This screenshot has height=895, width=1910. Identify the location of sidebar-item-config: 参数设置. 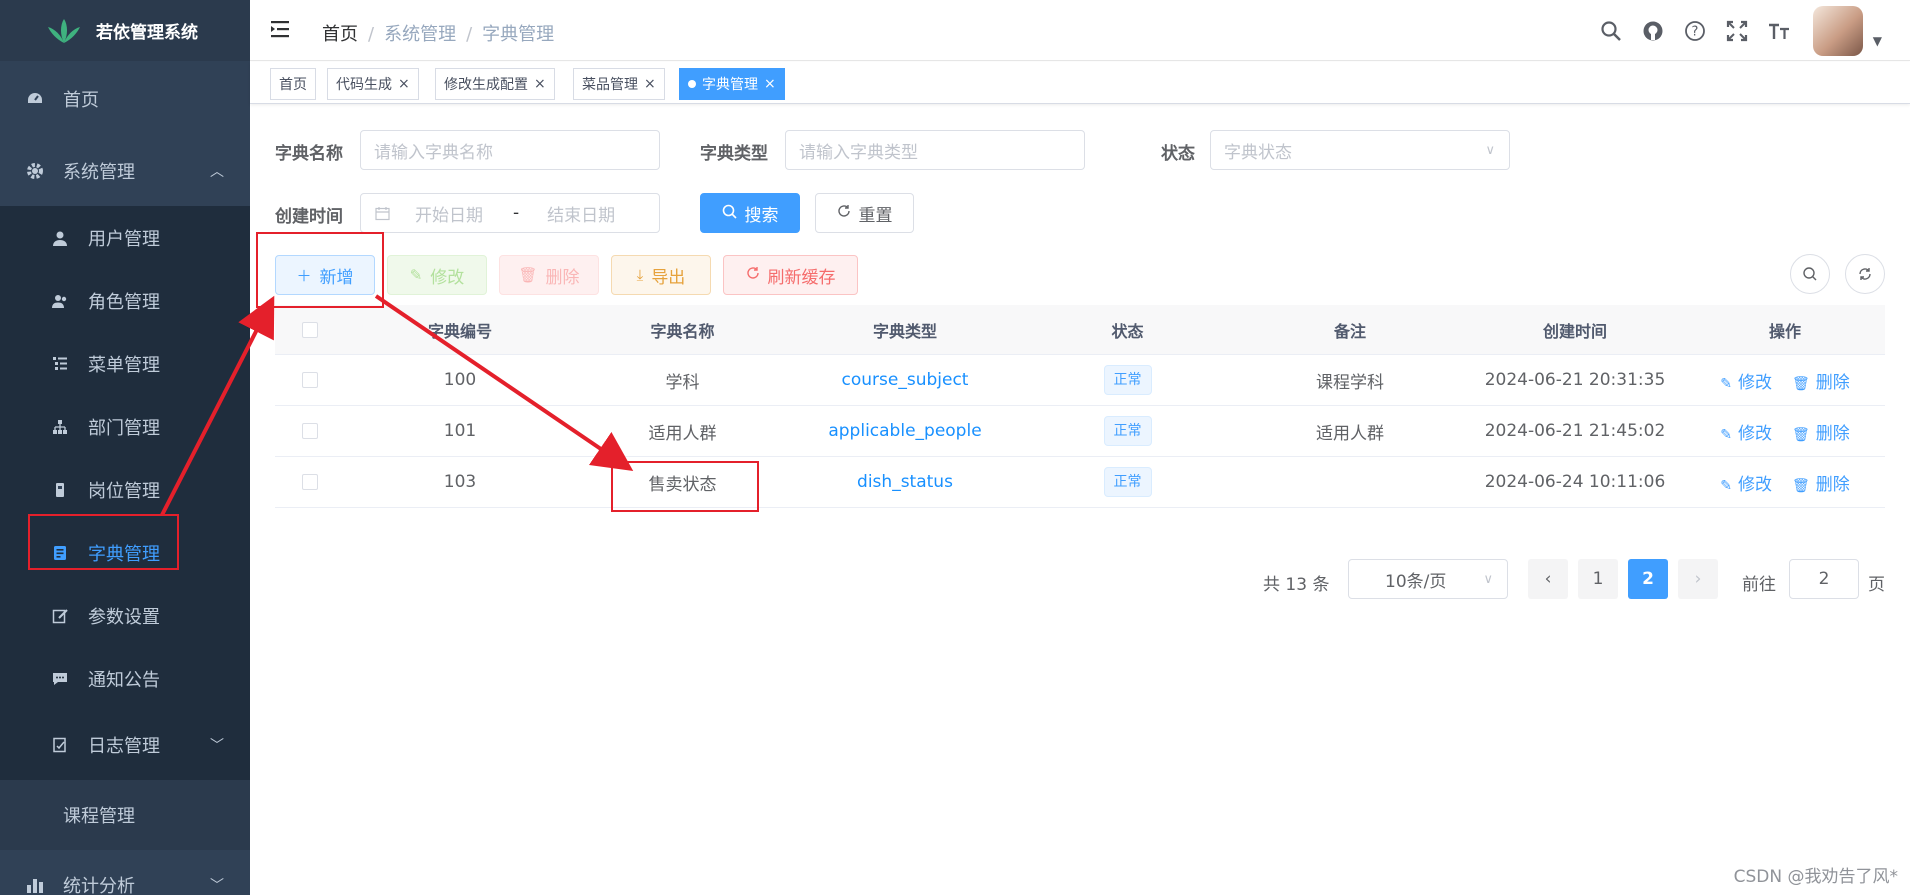
(125, 615).